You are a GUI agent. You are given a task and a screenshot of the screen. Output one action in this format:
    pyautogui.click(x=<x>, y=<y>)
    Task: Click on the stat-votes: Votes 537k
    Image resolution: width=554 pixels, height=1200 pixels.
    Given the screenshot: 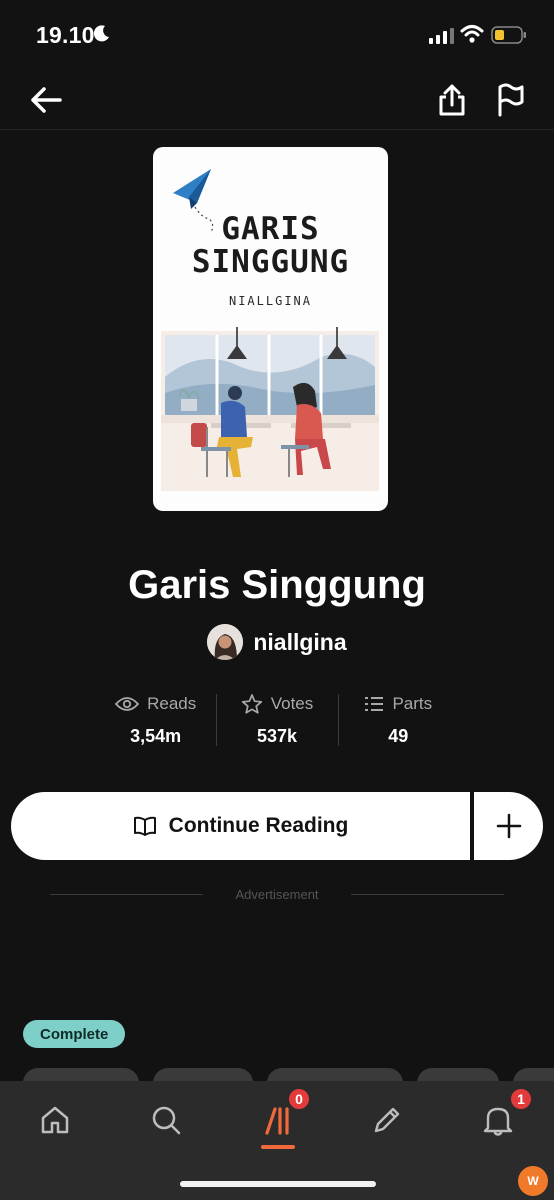 What is the action you would take?
    pyautogui.click(x=276, y=720)
    